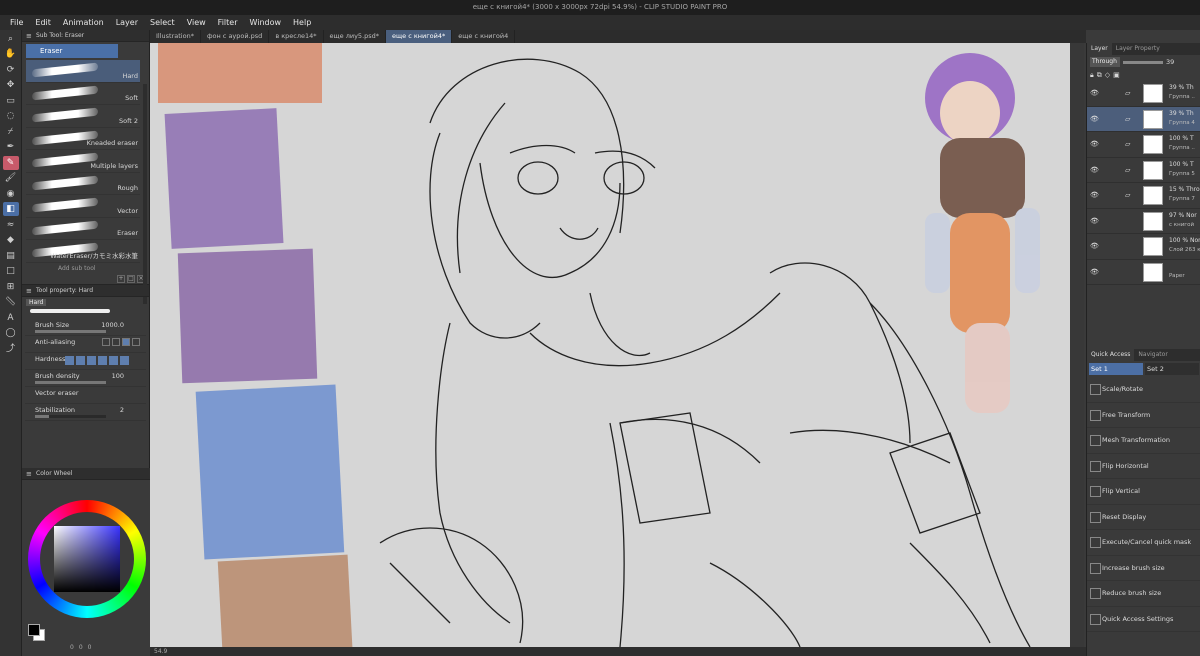 The image size is (1200, 656). What do you see at coordinates (118, 376) in the screenshot?
I see `brush-density-value: 100` at bounding box center [118, 376].